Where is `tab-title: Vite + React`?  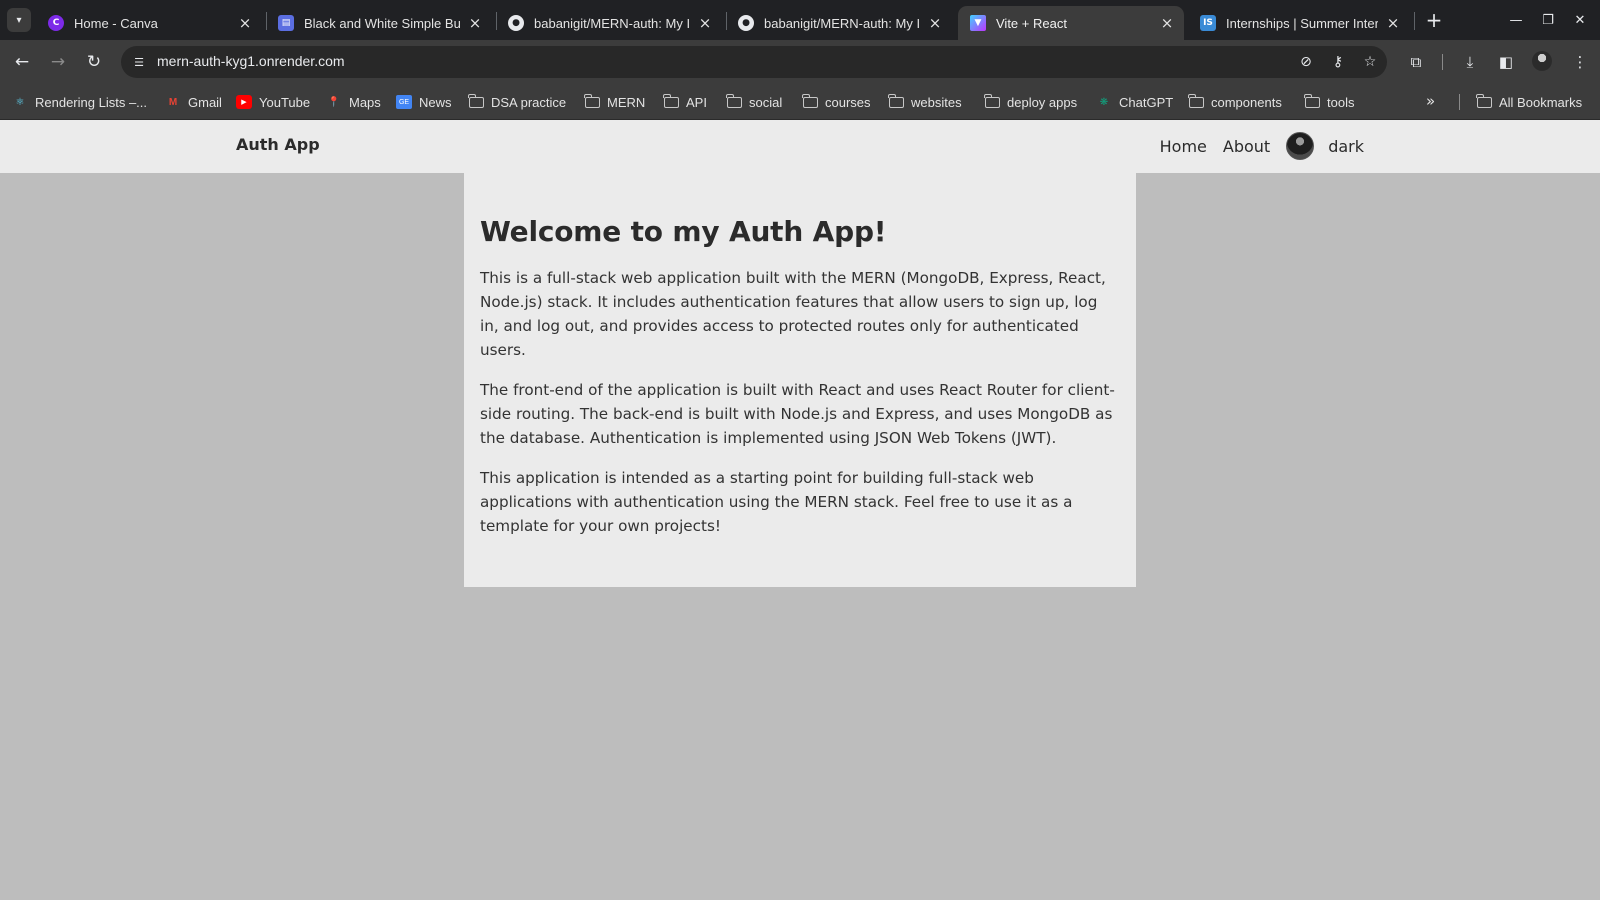 tab-title: Vite + React is located at coordinates (1031, 23).